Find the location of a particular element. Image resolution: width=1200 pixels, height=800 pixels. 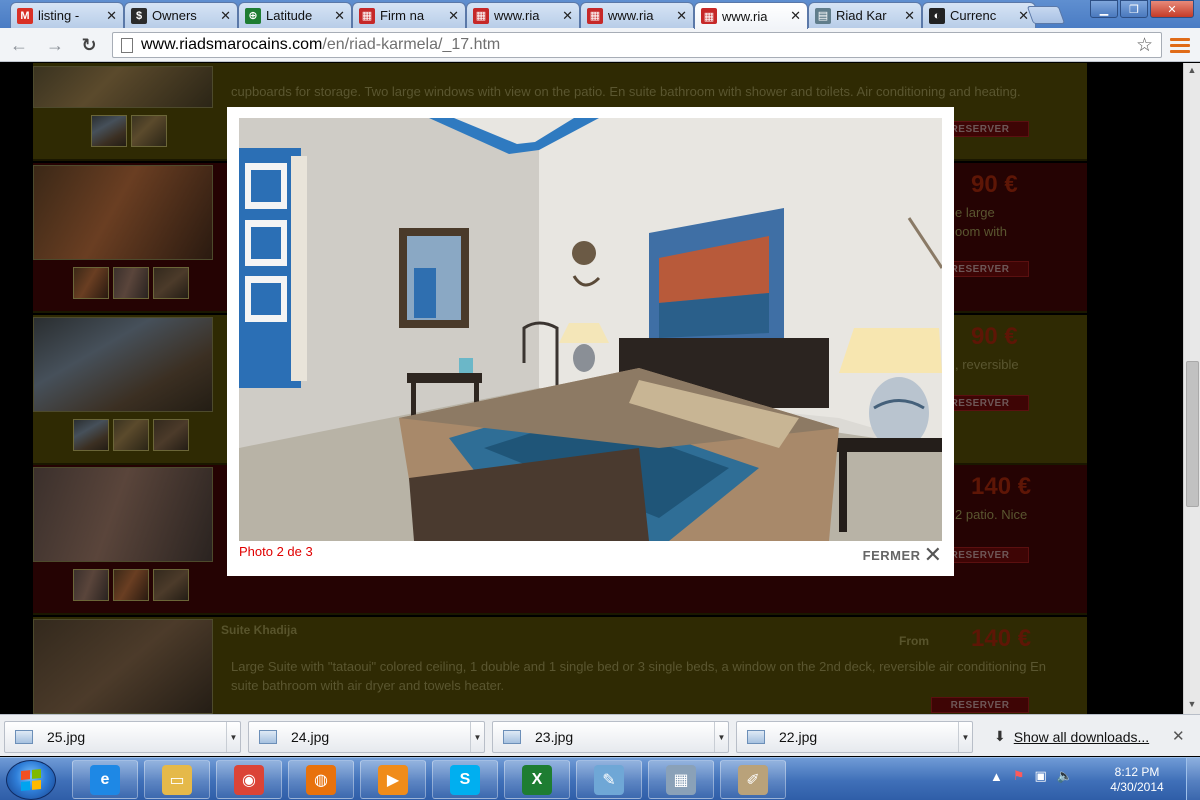

system-tray: ▲ ⚑ ▣ 🔈 is located at coordinates (1031, 776).